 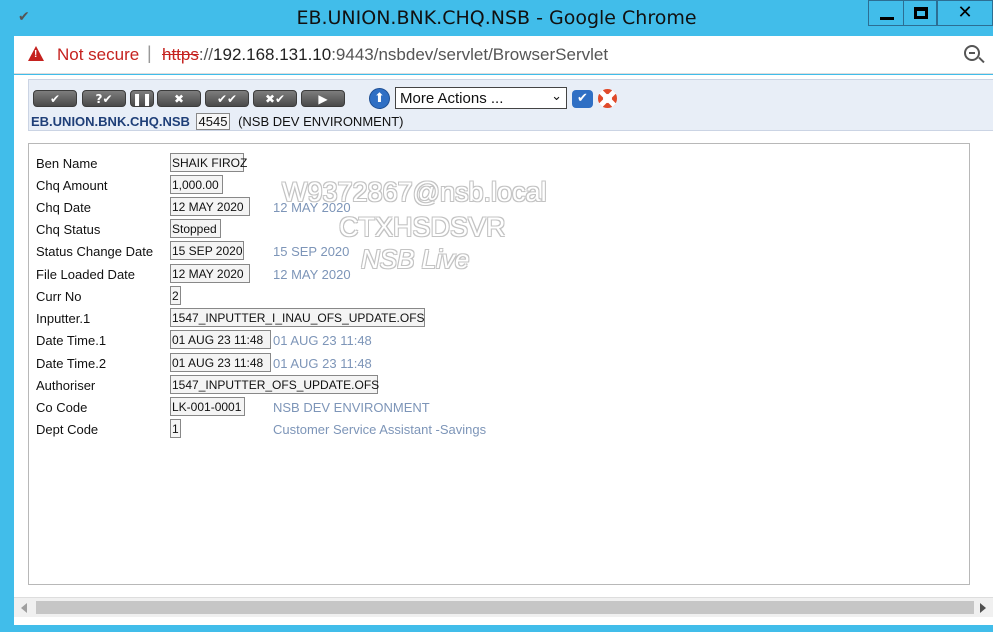 I want to click on field-label: Co Code, so click(x=62, y=407).